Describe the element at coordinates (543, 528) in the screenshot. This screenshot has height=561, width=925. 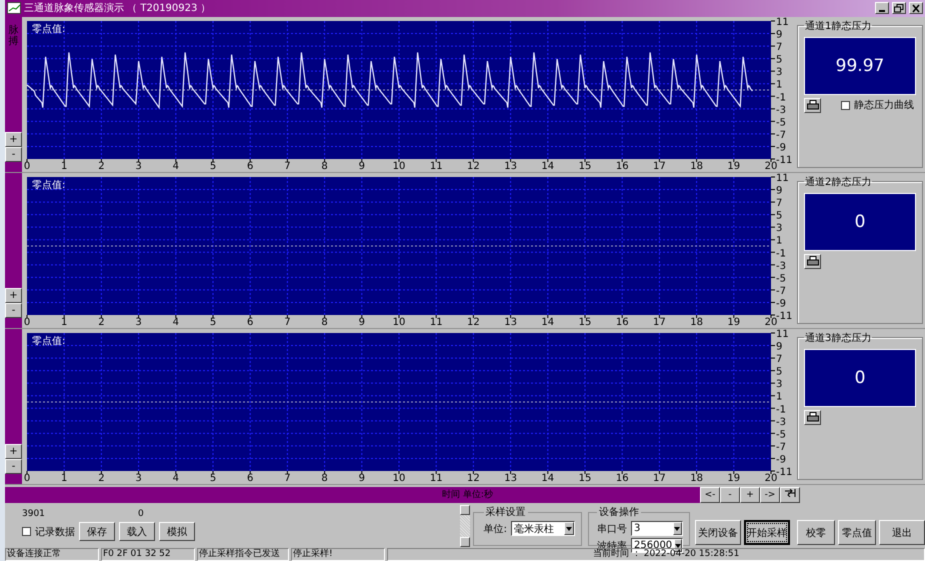
I see `unit-dropdown: 毫米汞柱` at that location.